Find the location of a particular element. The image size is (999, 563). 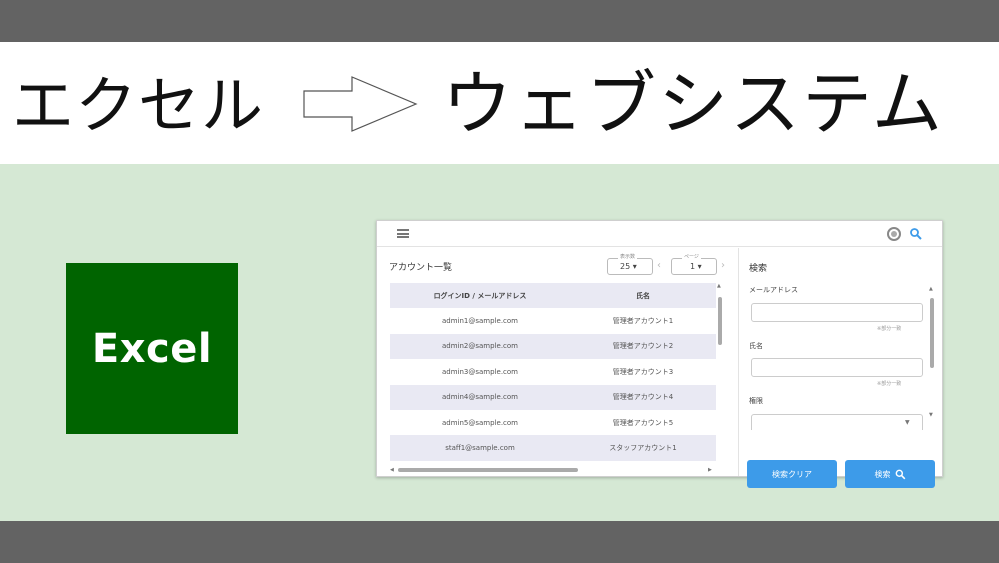

title-excel-text: エクセル is located at coordinates (138, 105).